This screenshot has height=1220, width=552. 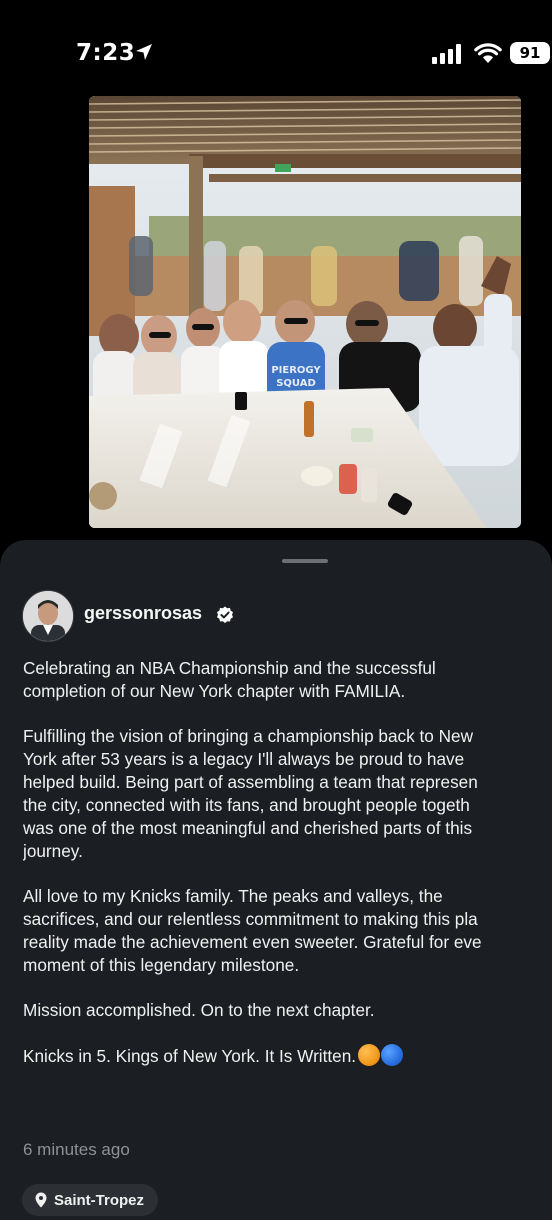 I want to click on status-bar: 7:23 91, so click(x=276, y=50).